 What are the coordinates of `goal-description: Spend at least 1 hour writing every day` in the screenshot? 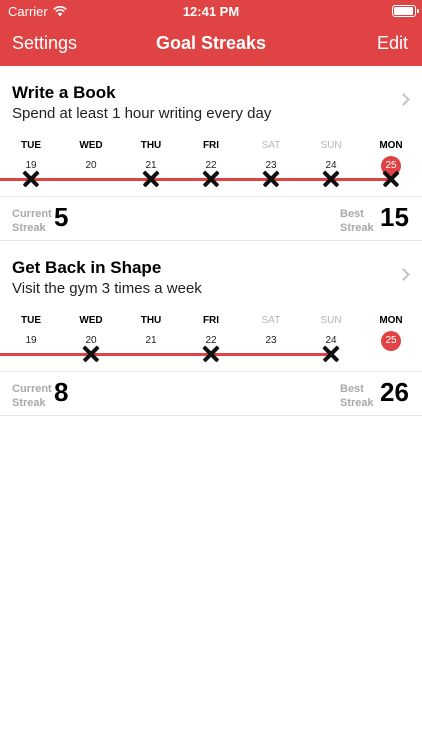 It's located at (142, 113).